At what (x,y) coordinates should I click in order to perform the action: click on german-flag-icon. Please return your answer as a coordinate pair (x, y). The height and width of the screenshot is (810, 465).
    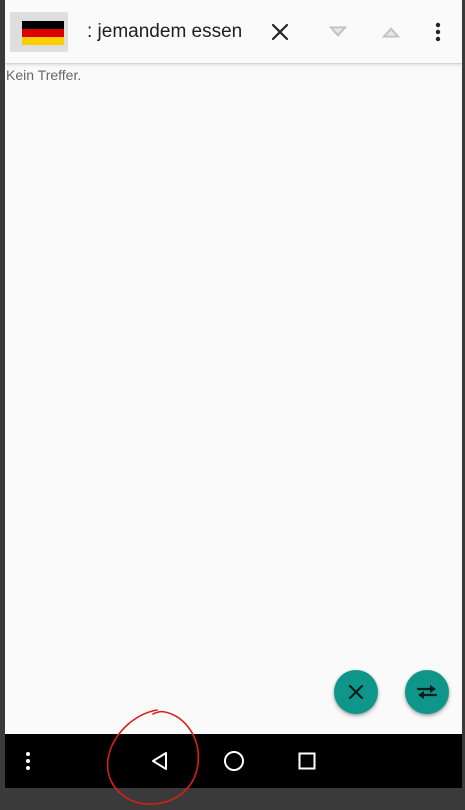
    Looking at the image, I should click on (43, 33).